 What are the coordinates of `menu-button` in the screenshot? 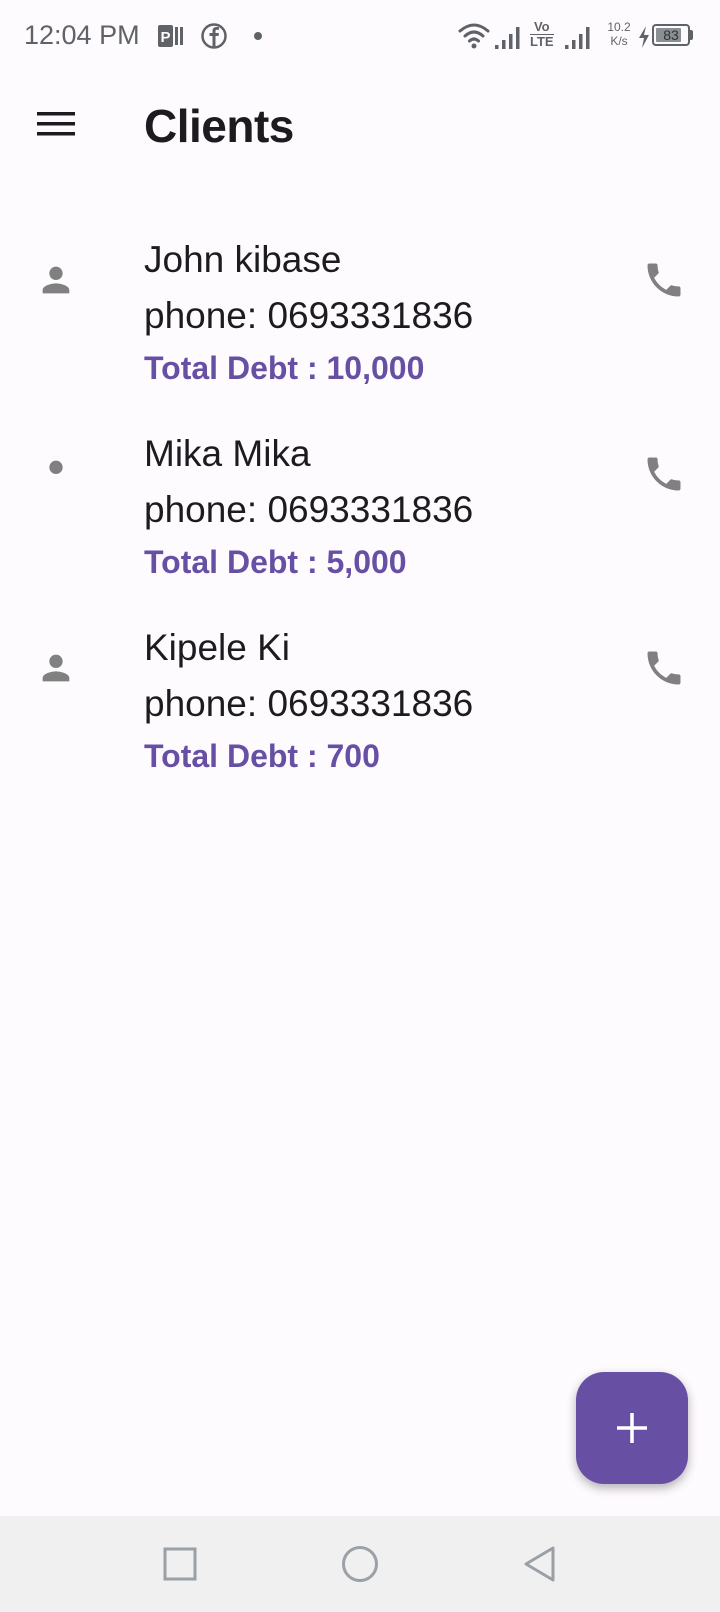 It's located at (56, 124).